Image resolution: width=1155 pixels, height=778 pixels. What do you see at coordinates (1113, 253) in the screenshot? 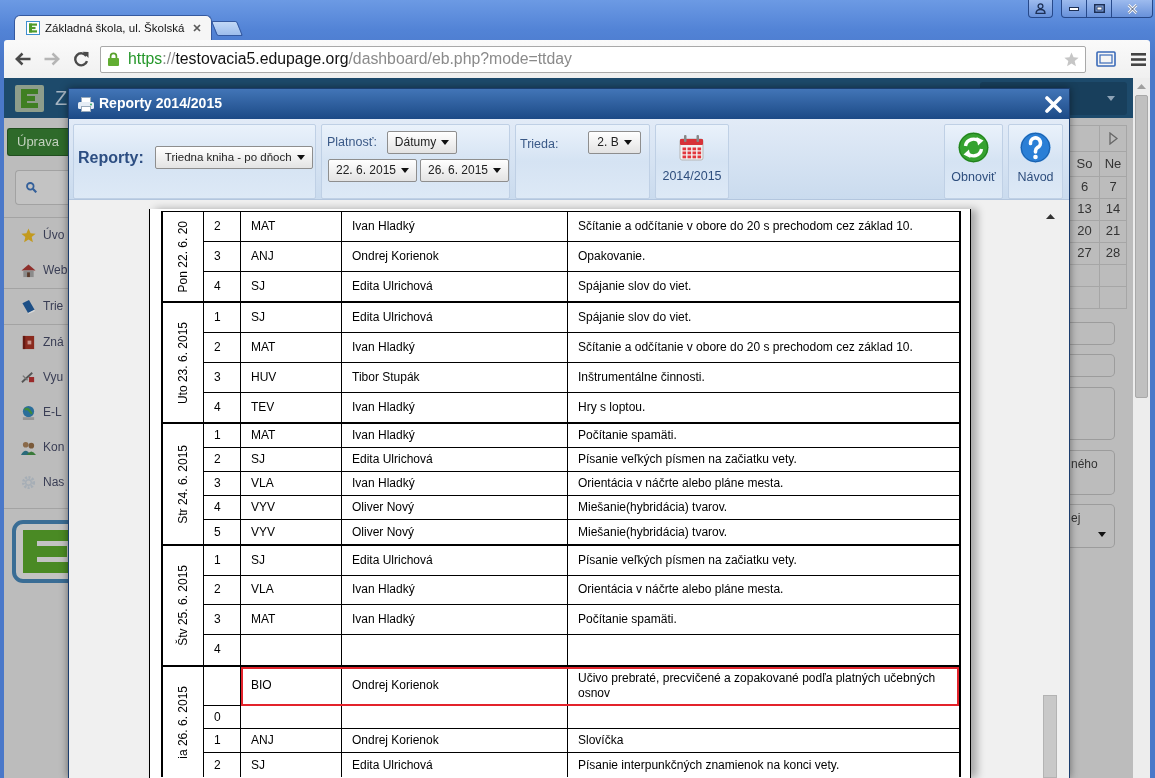
I see `calendar-day: 28` at bounding box center [1113, 253].